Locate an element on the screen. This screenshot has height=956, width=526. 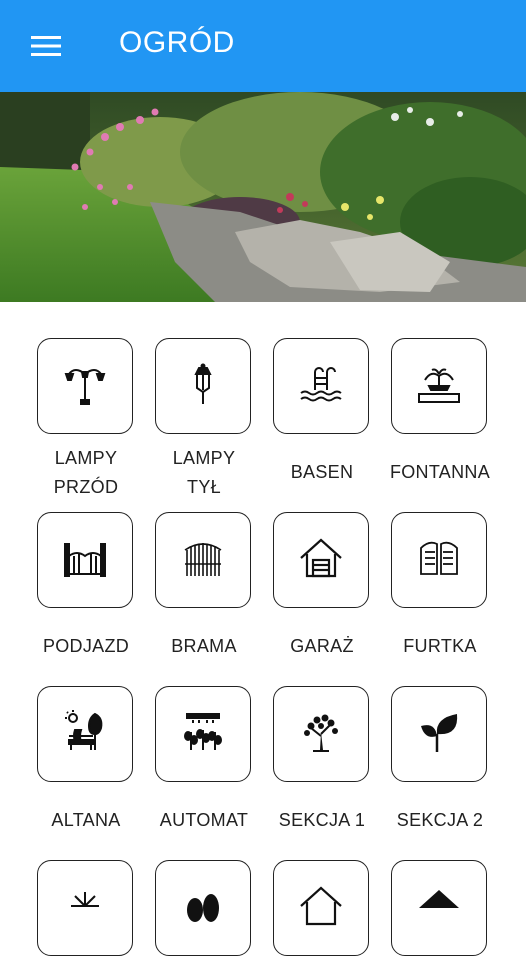
app-bar: OGRÓD is located at coordinates (263, 46).